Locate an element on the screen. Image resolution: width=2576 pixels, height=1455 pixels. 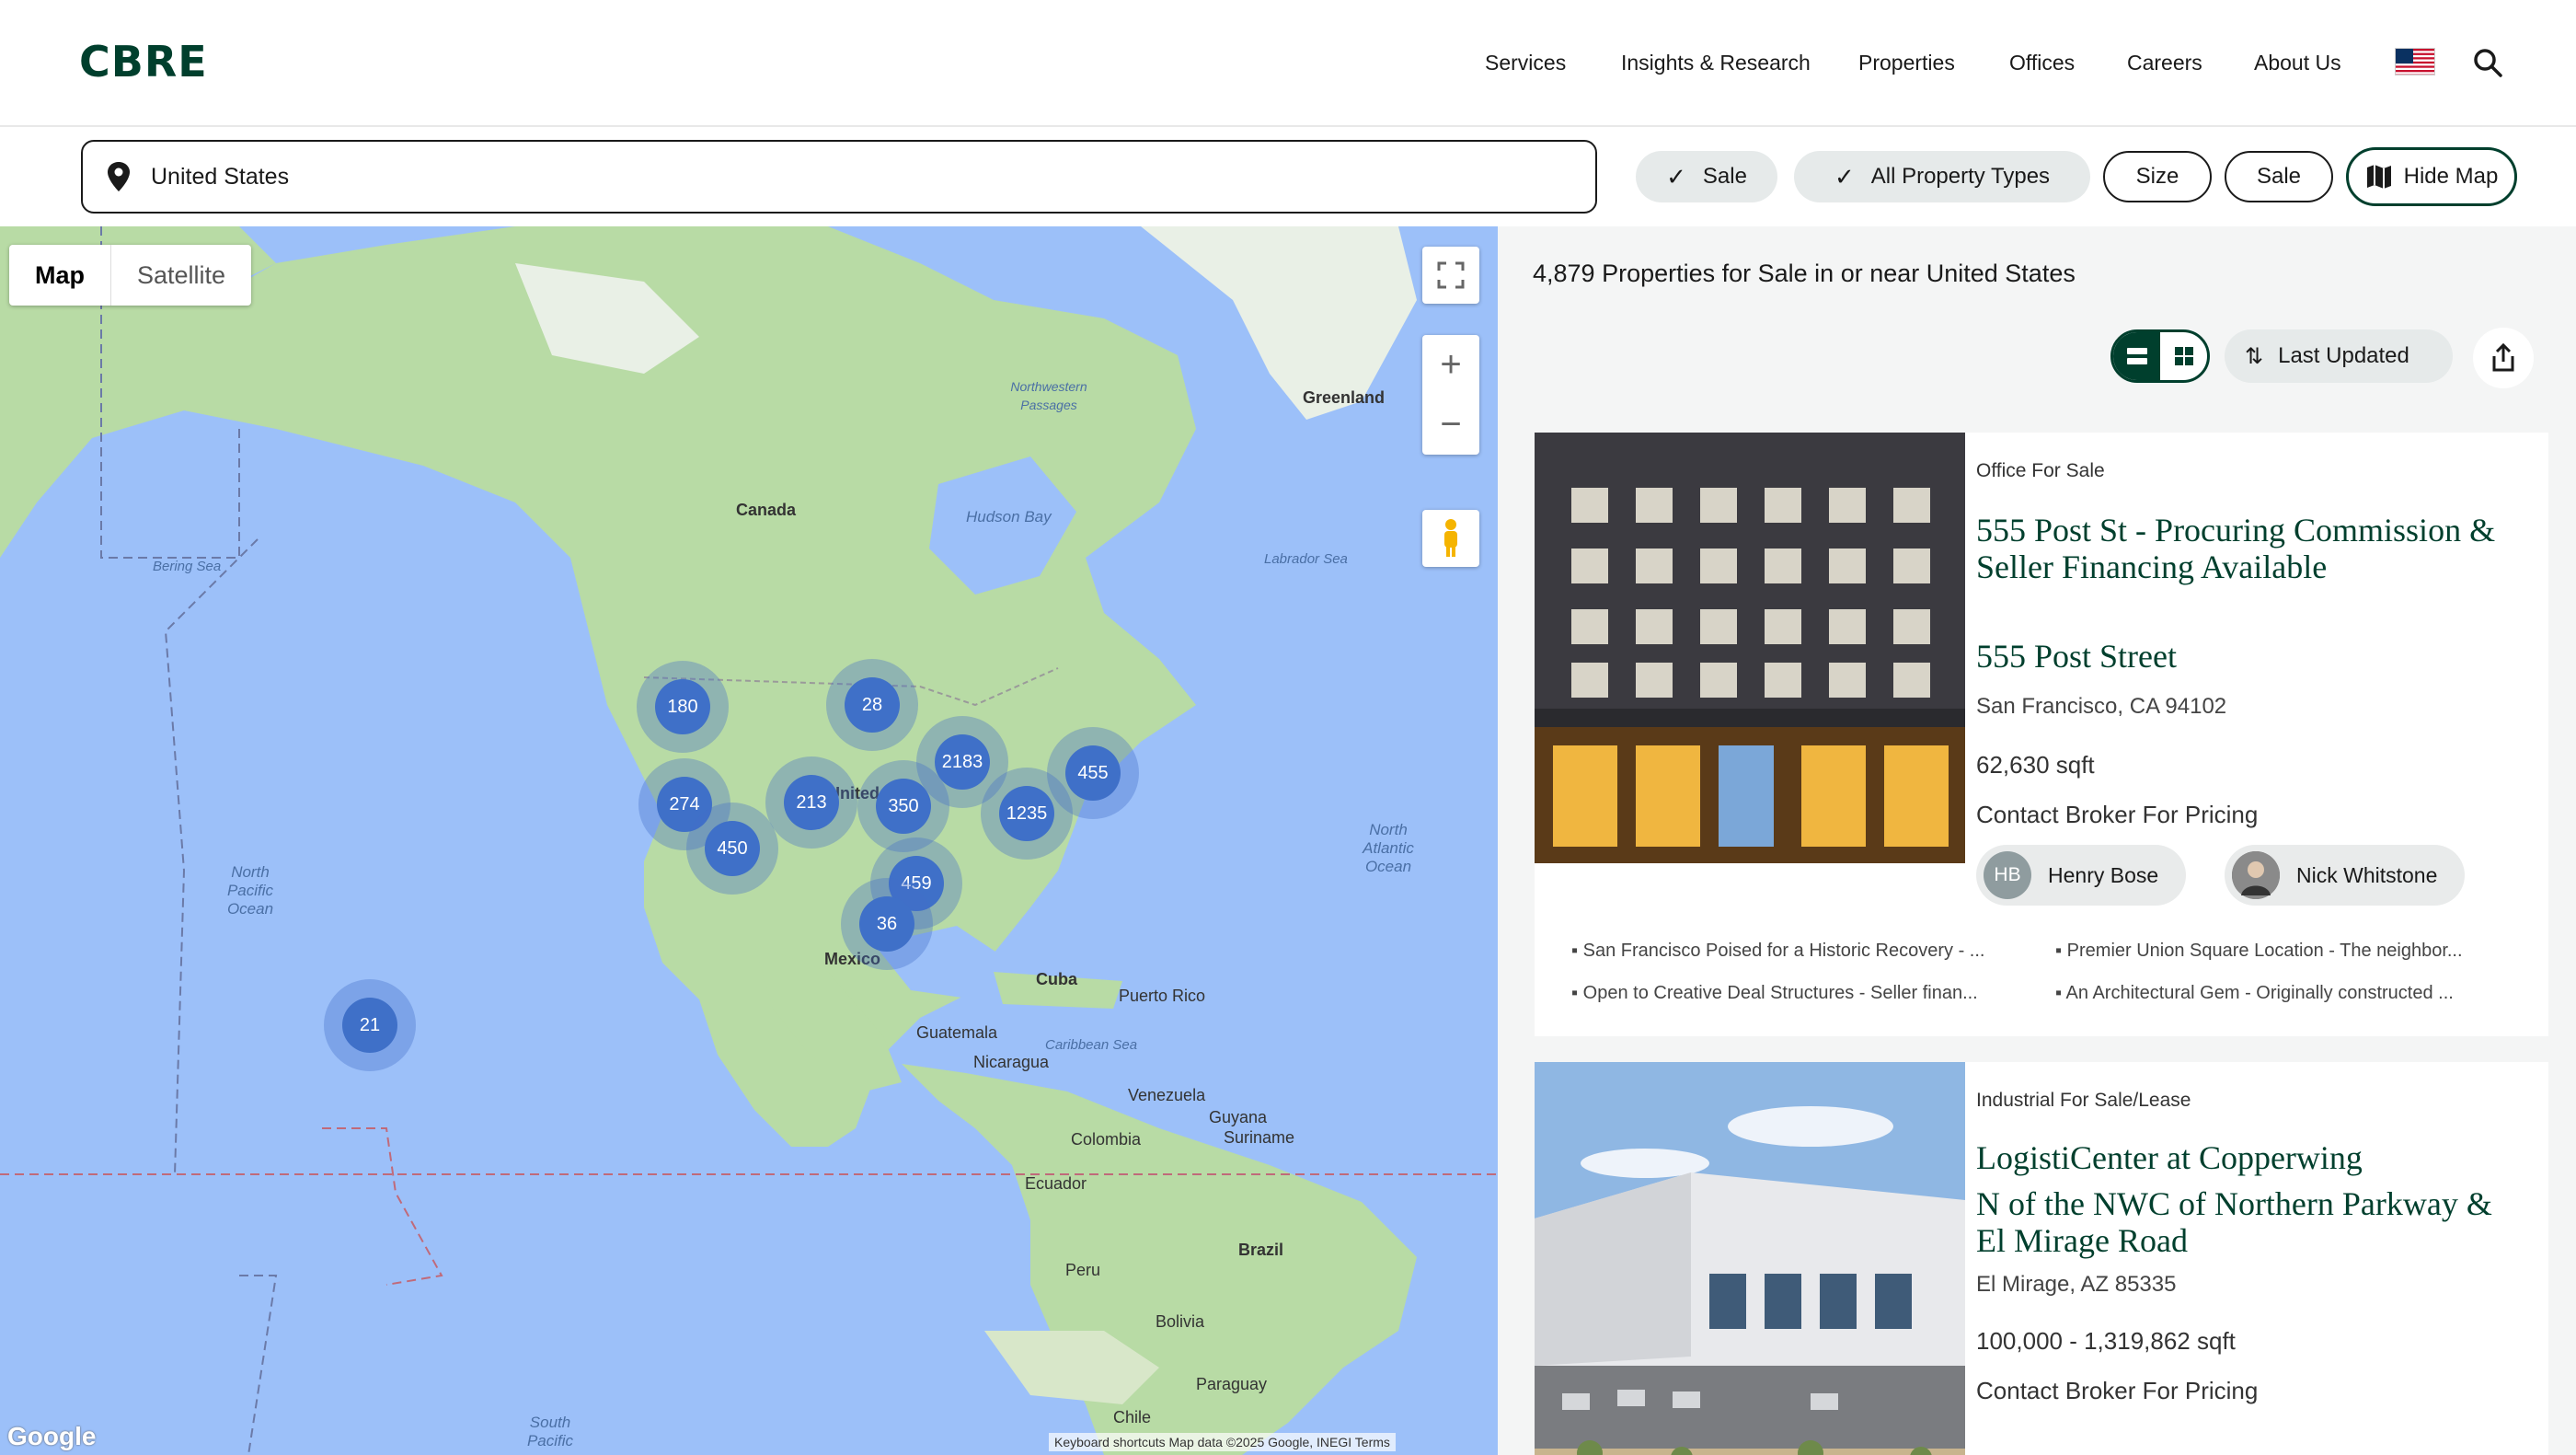
listing-city: San Francisco, CA 94102 is located at coordinates (2101, 706).